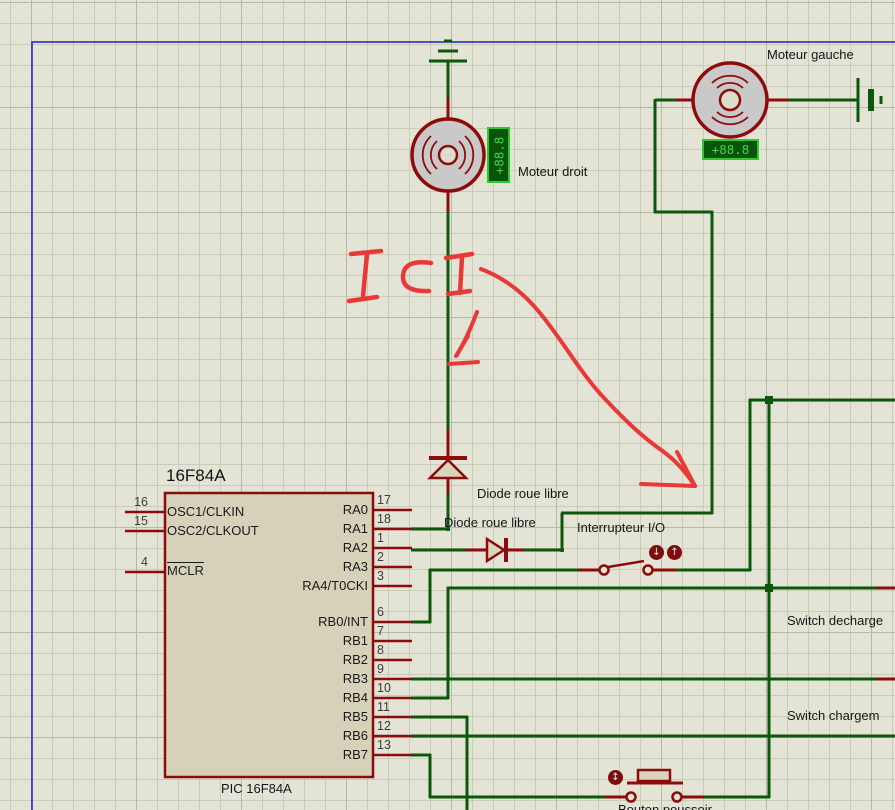  I want to click on label-io-switch: Interrupteur I/O, so click(621, 527).